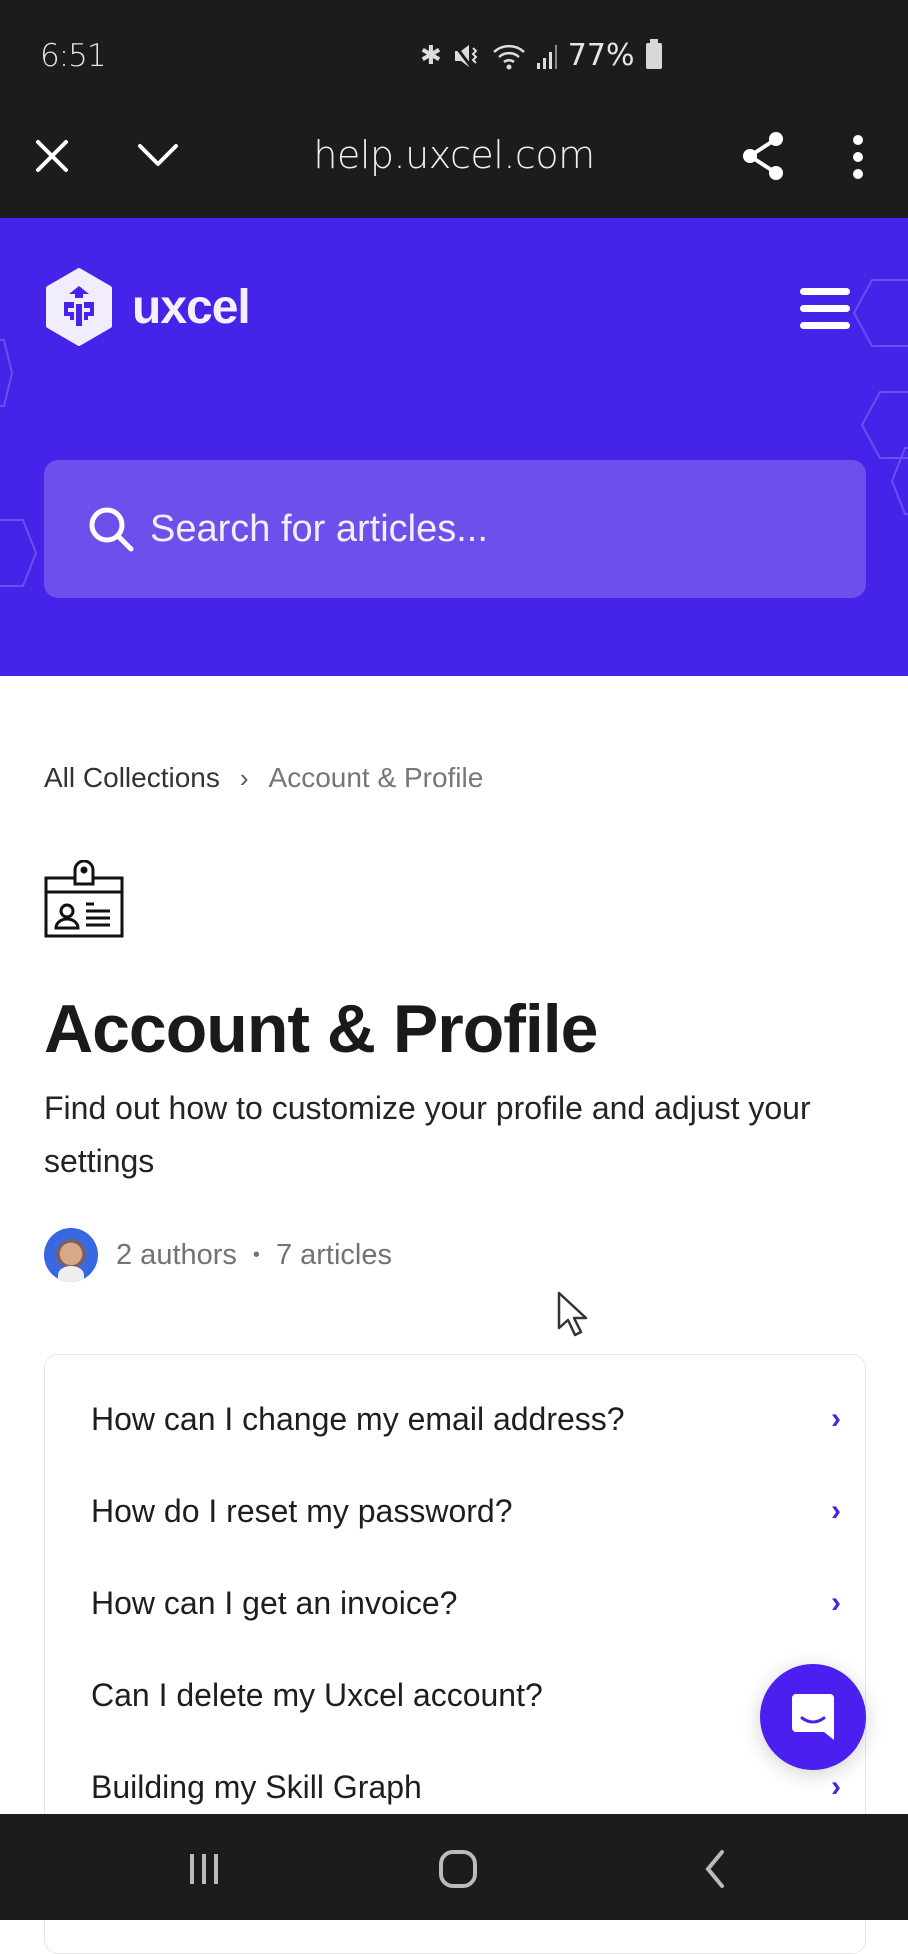  Describe the element at coordinates (274, 1602) in the screenshot. I see `article-title: How can I get an invoice?` at that location.